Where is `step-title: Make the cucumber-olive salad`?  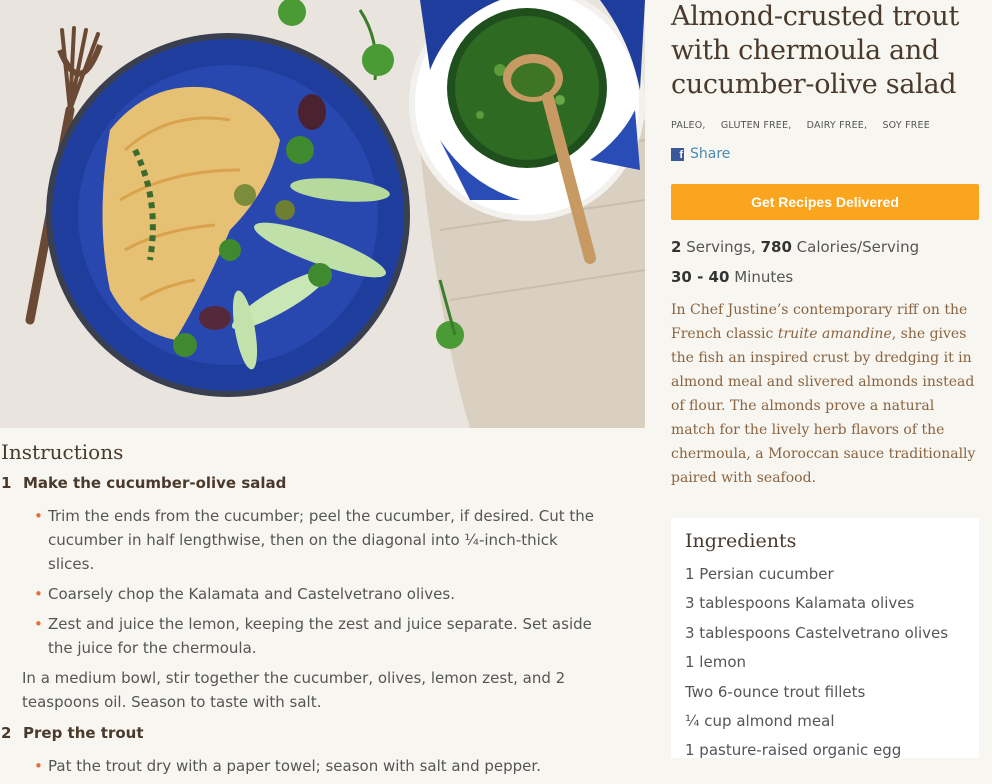
step-title: Make the cucumber-olive salad is located at coordinates (155, 483).